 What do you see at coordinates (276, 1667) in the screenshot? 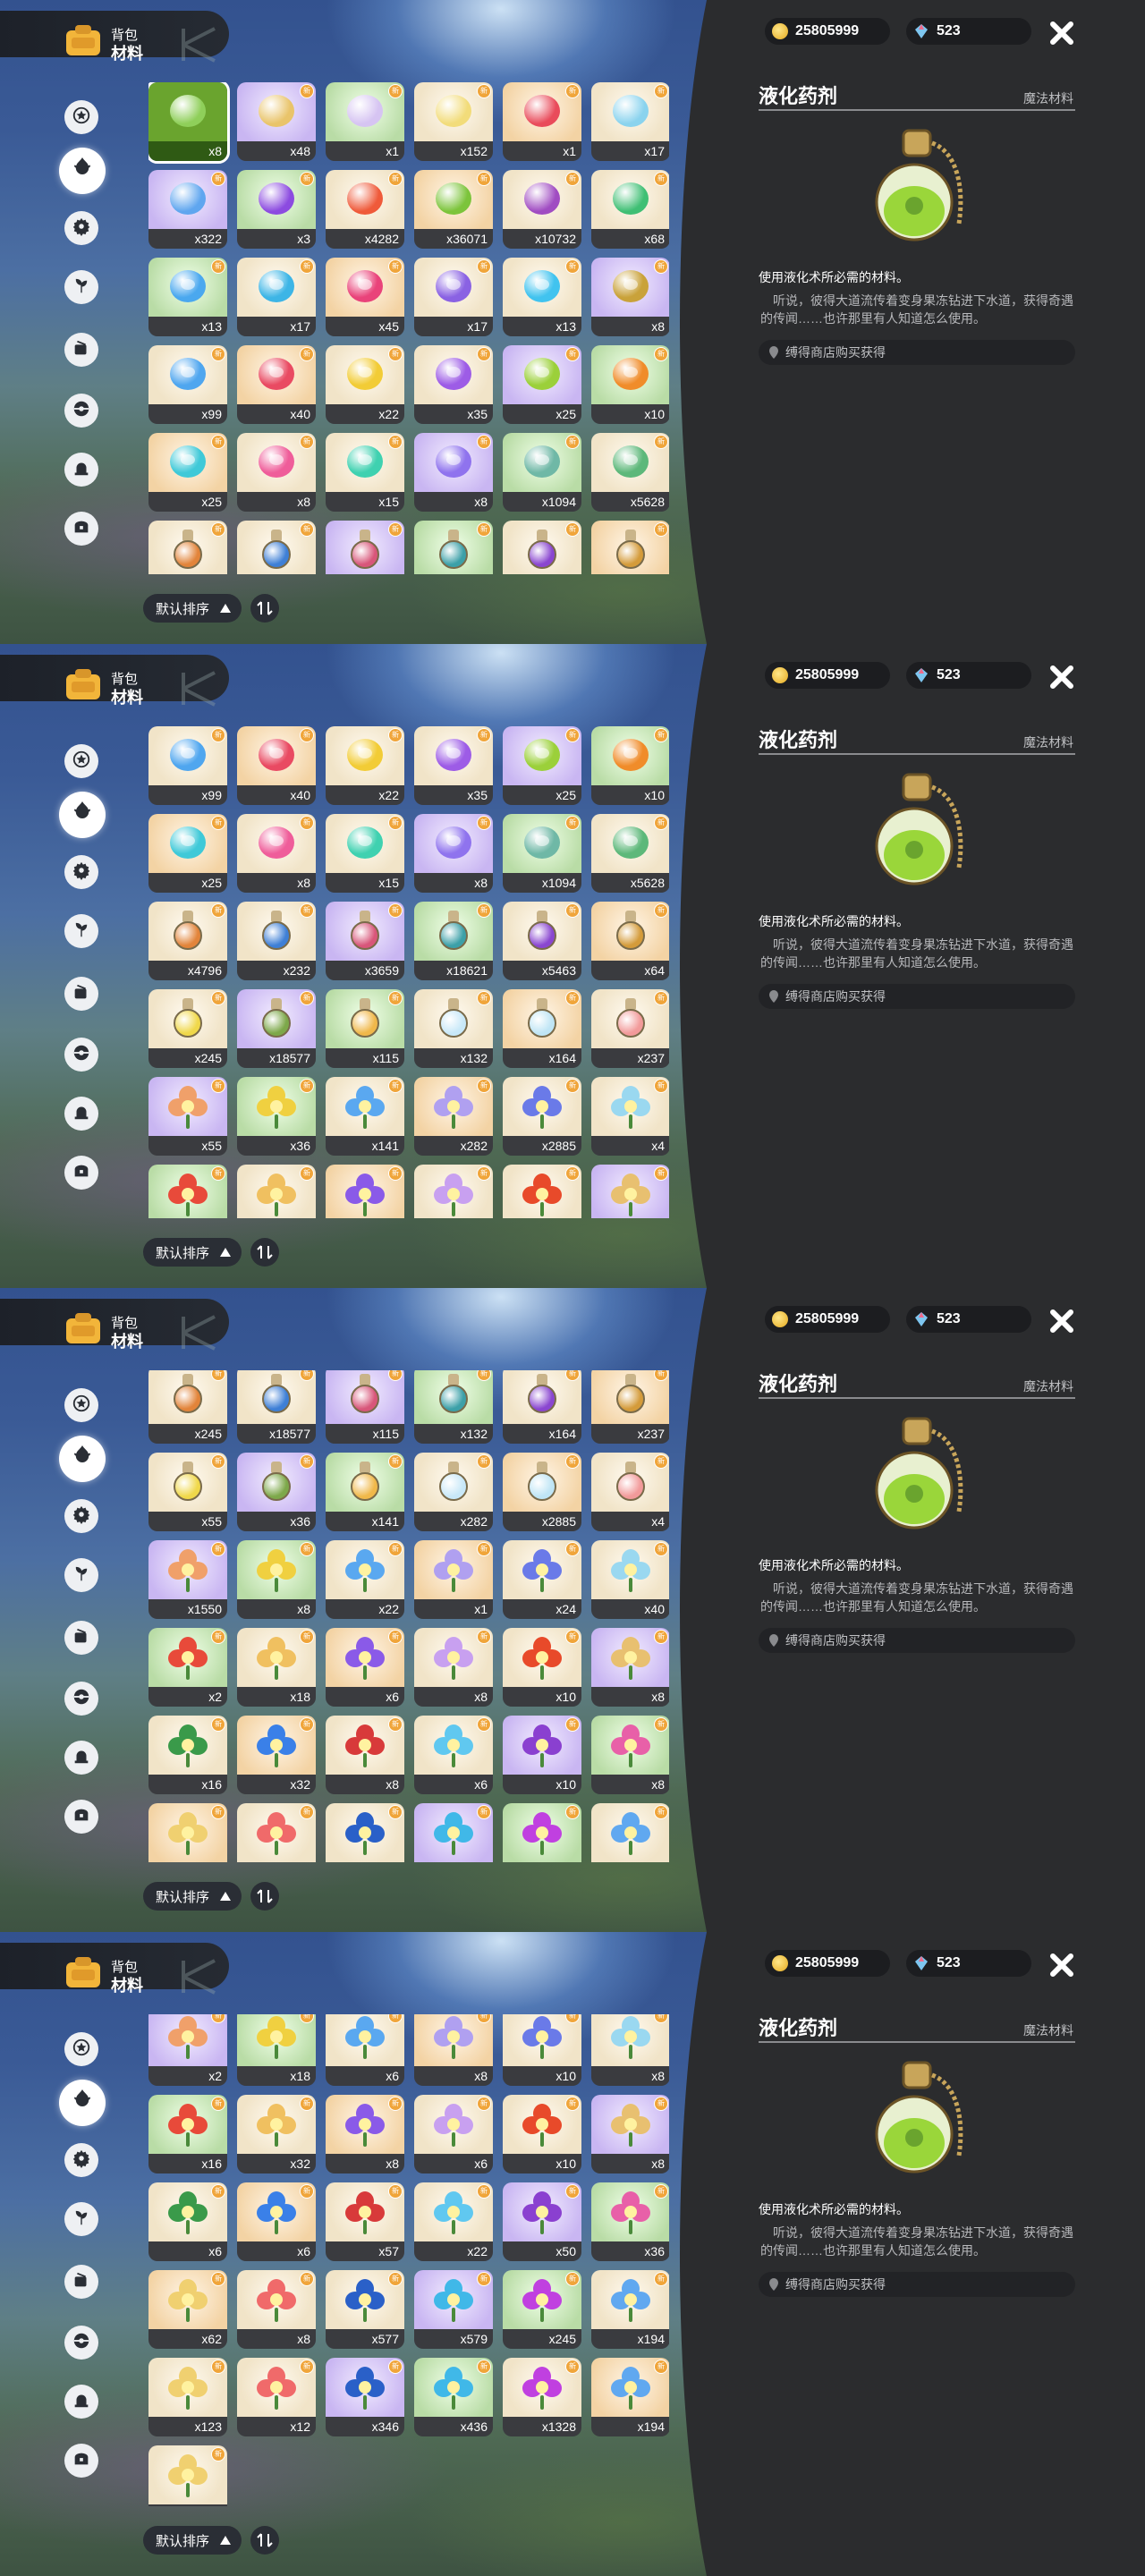
I see `item-slot: 新 x18` at bounding box center [276, 1667].